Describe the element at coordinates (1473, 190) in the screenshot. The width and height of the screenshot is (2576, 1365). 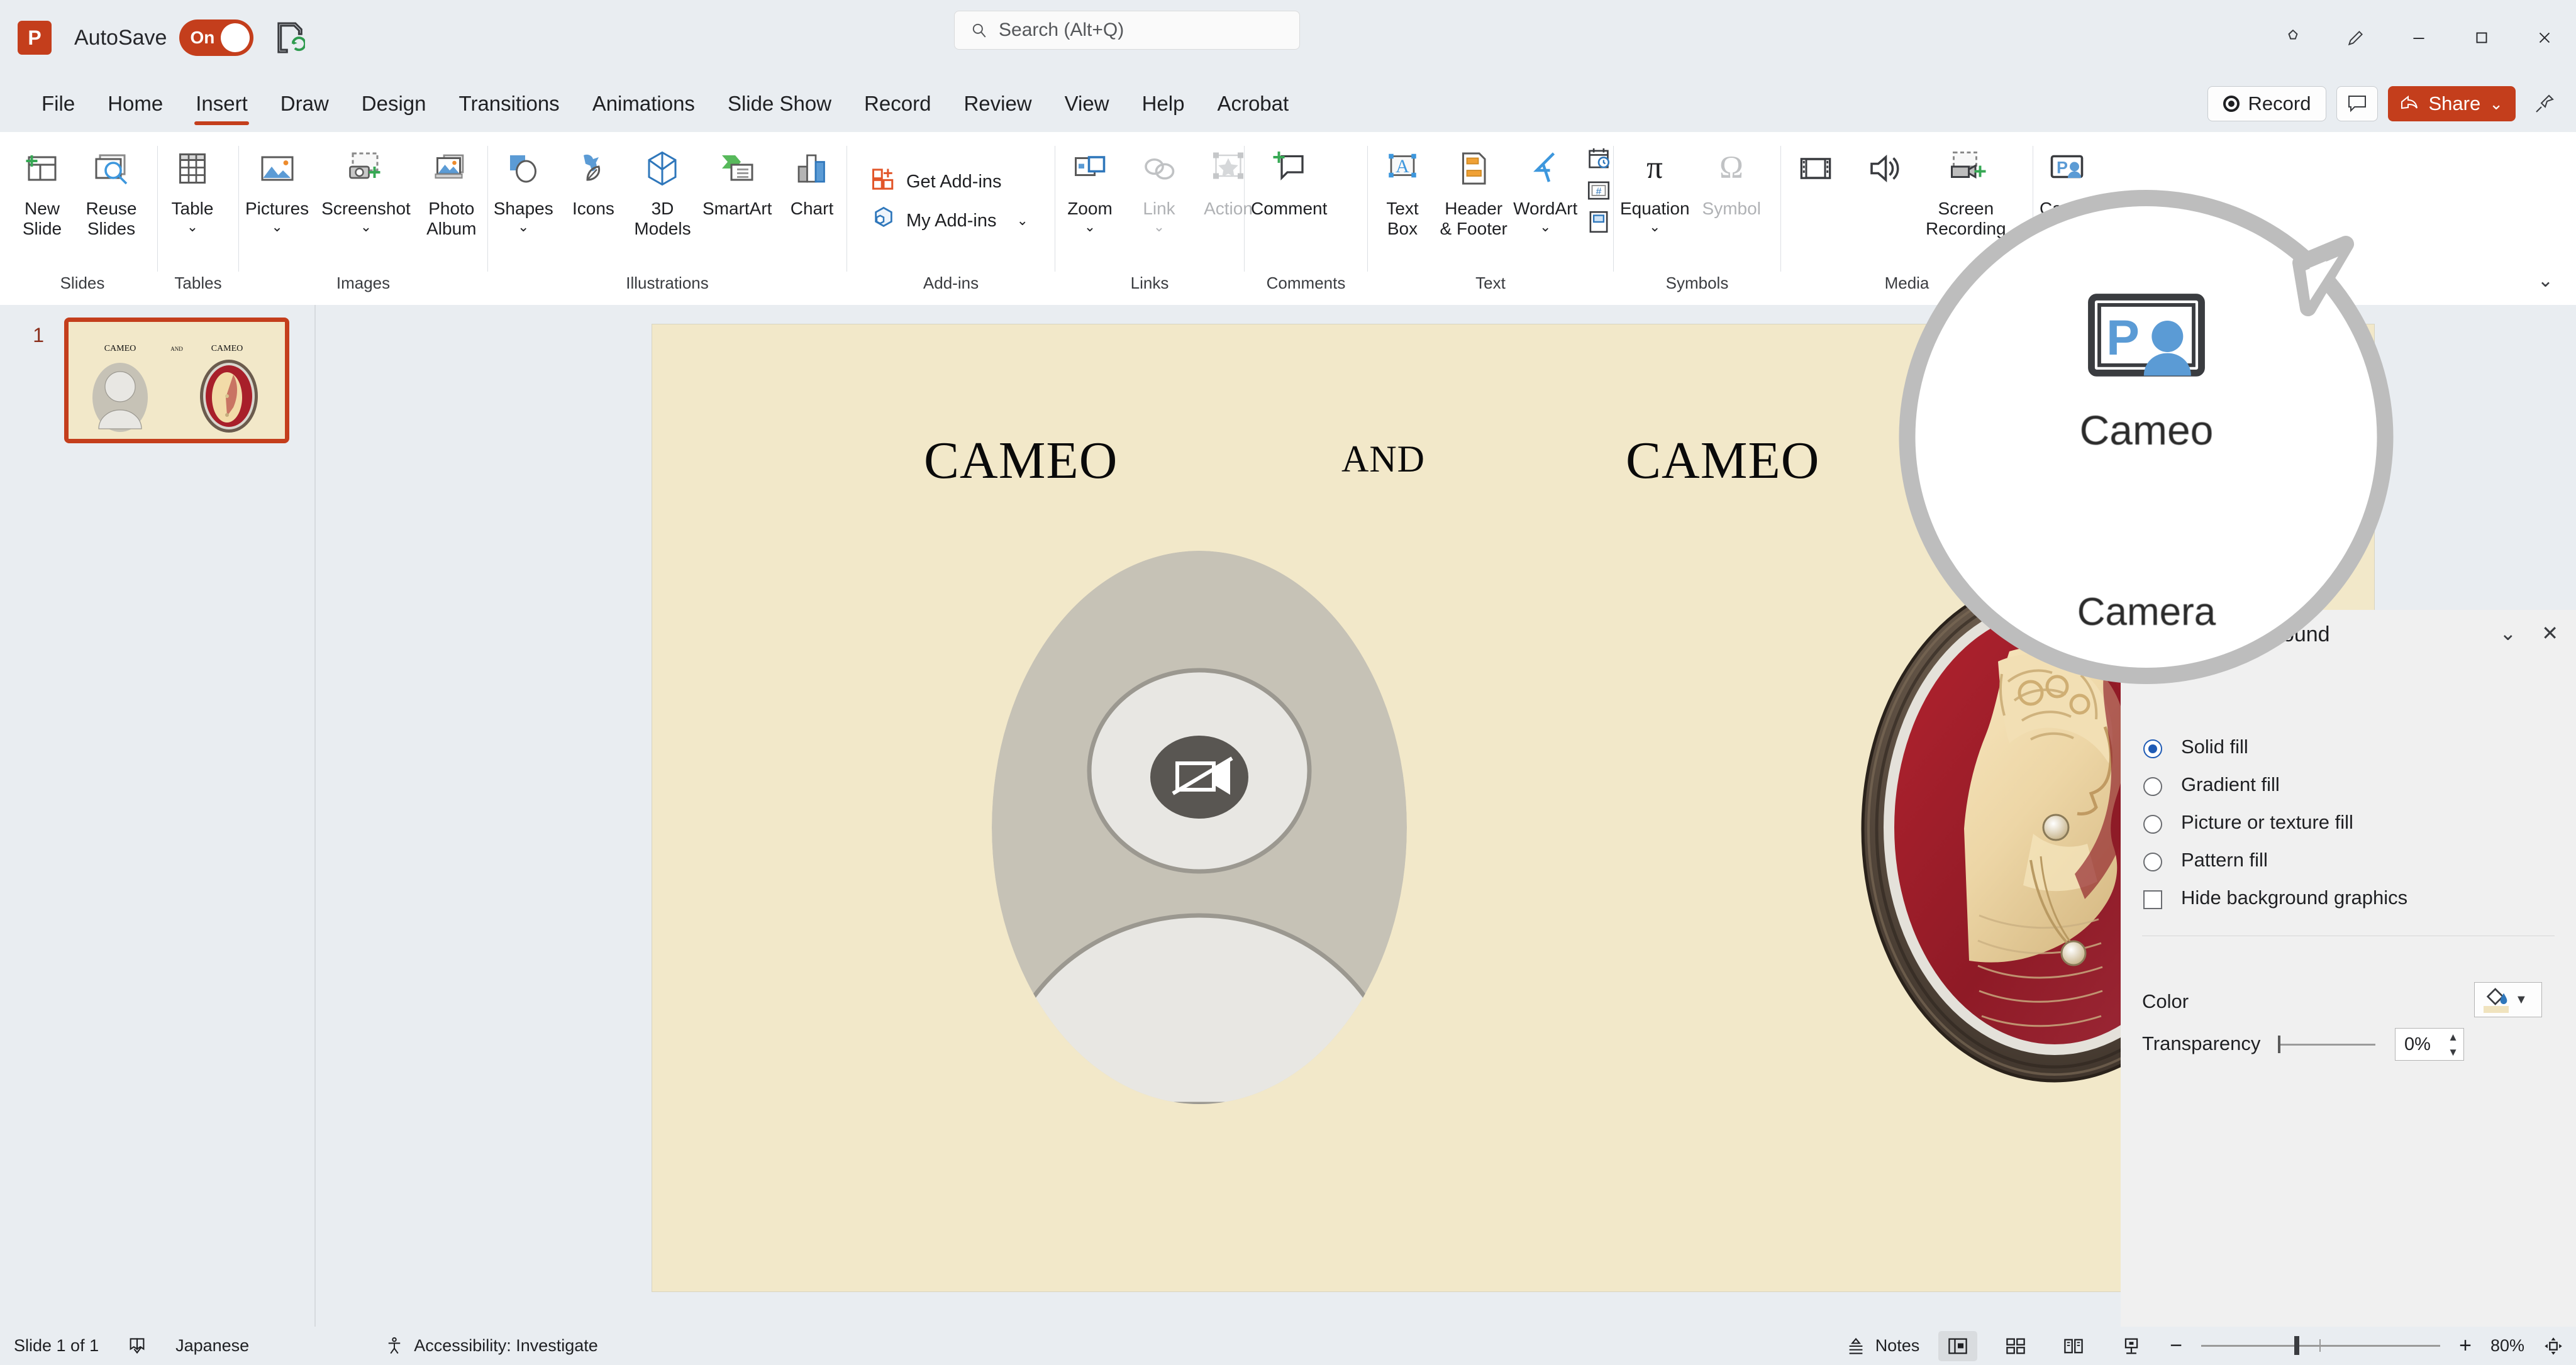
I see `header-footer-button: Header & Footer` at that location.